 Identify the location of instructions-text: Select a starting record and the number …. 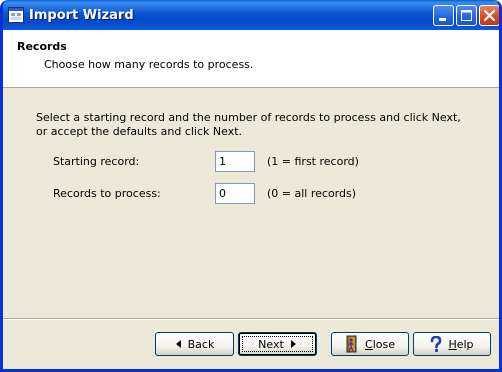
(248, 124).